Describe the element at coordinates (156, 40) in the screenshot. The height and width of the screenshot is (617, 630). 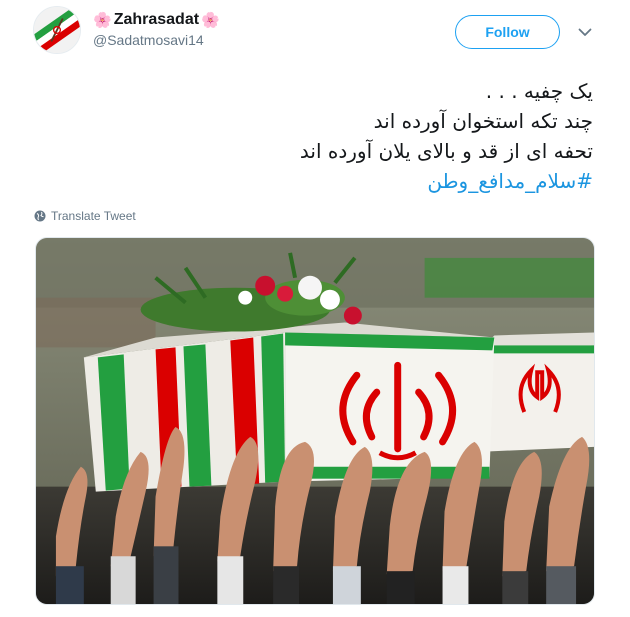
I see `user-handle: @Sadatmosavi14` at that location.